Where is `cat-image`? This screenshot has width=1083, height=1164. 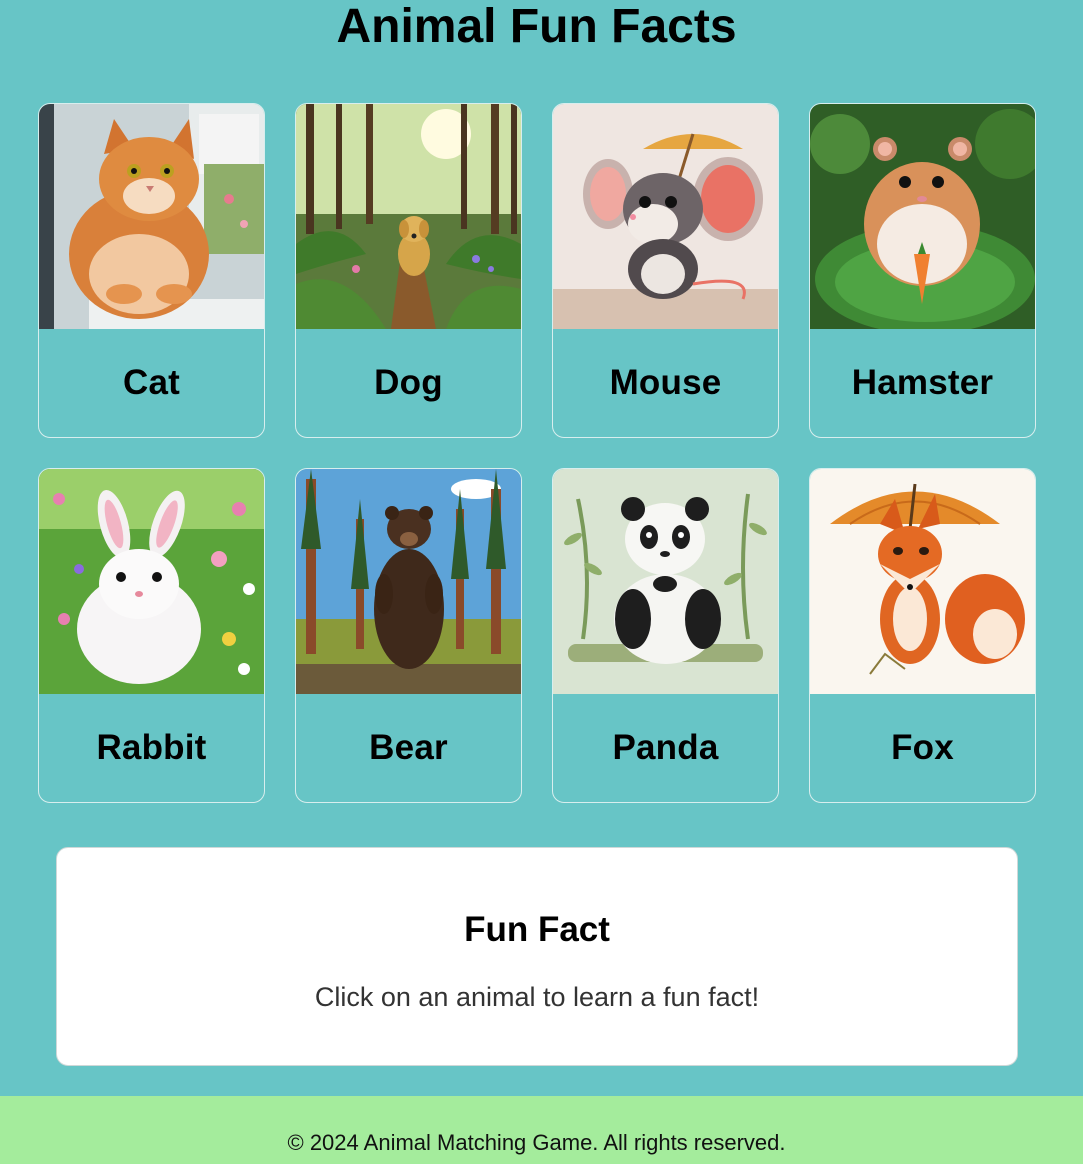
cat-image is located at coordinates (151, 216).